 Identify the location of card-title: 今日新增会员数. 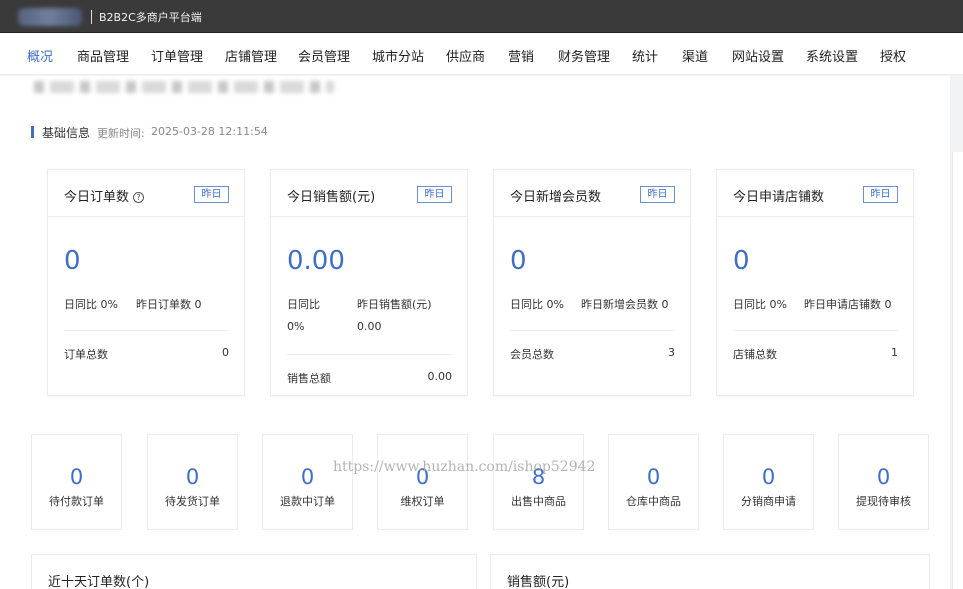
(556, 197).